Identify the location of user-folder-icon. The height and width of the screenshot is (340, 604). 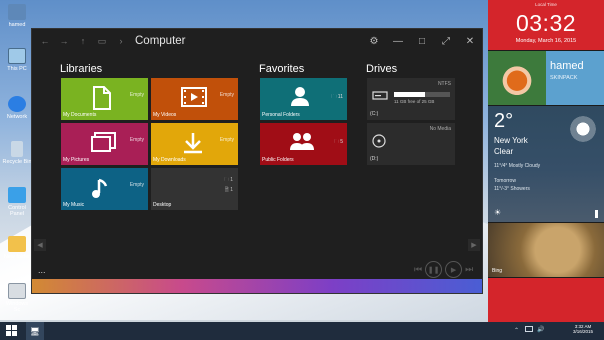
(17, 12).